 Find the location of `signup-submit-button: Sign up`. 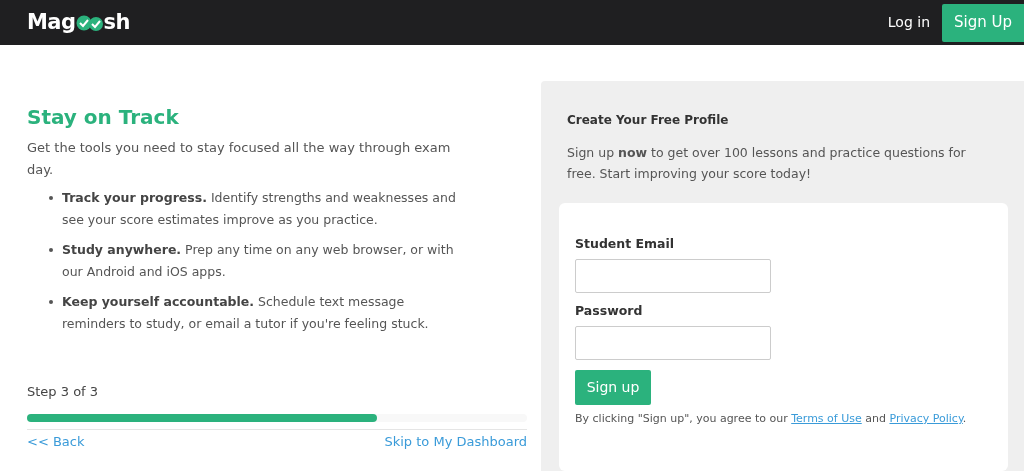

signup-submit-button: Sign up is located at coordinates (613, 387).